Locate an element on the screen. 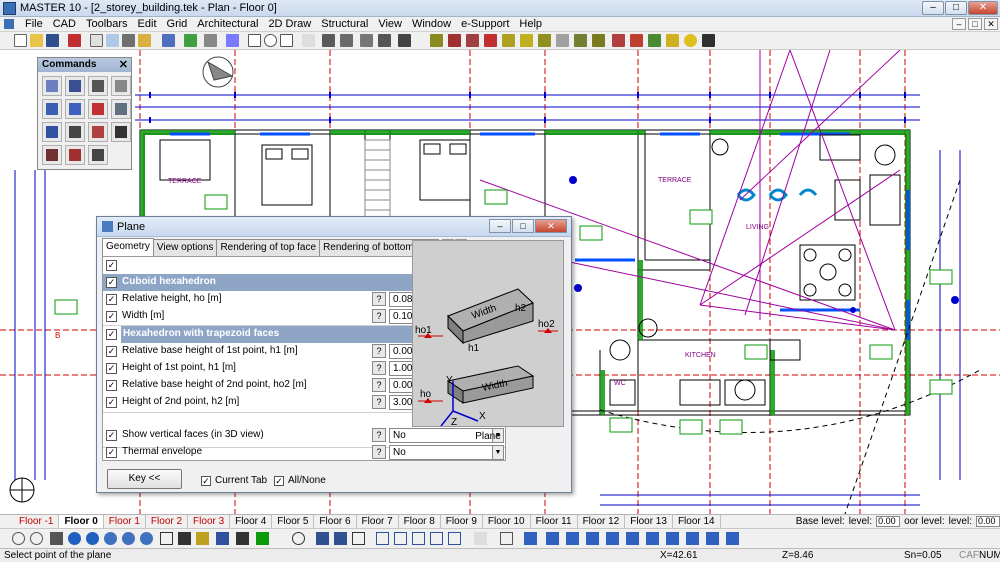 The height and width of the screenshot is (562, 1000). b-toggle-icon is located at coordinates (400, 538).